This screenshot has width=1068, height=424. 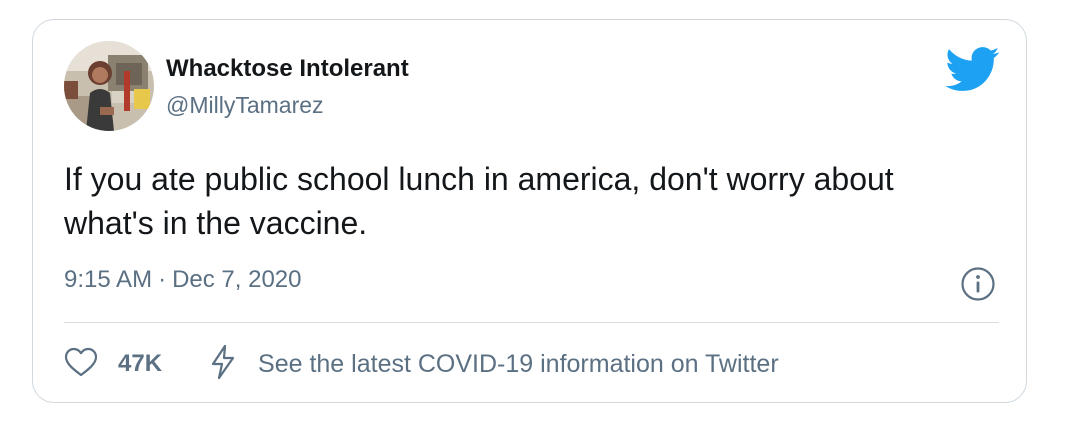 What do you see at coordinates (108, 279) in the screenshot?
I see `tweet-time: 9:15 AM` at bounding box center [108, 279].